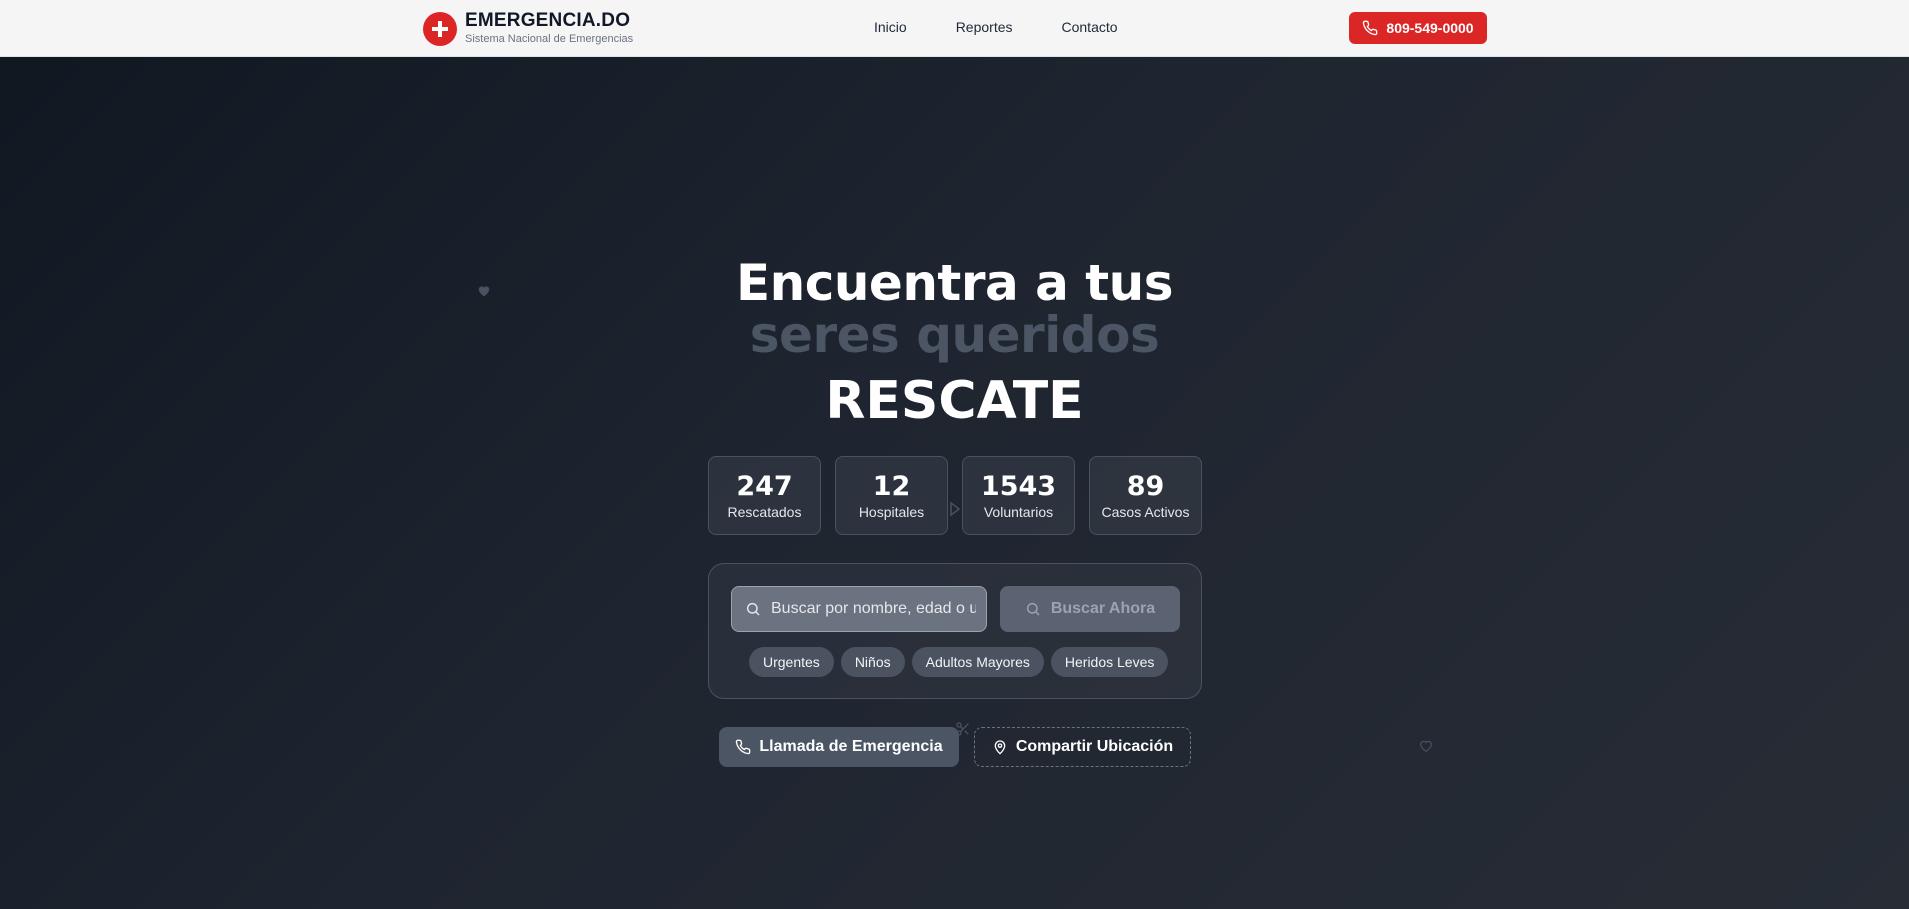 The image size is (1909, 909). Describe the element at coordinates (1103, 608) in the screenshot. I see `search-button-label: Buscar Ahora` at that location.